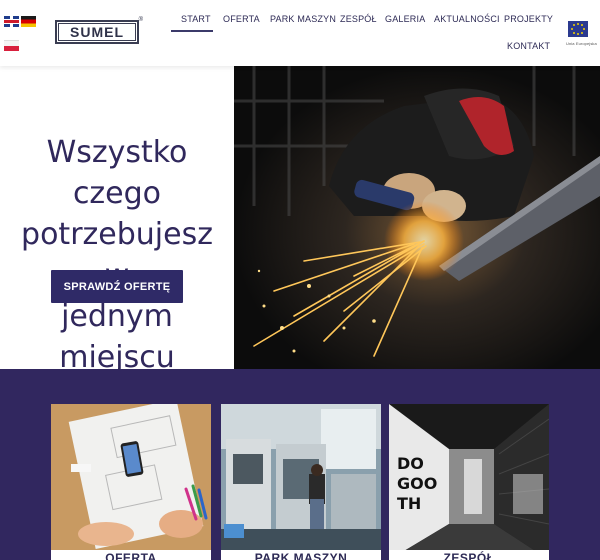 The height and width of the screenshot is (560, 600). I want to click on nav-galeria: GALERIA, so click(405, 19).